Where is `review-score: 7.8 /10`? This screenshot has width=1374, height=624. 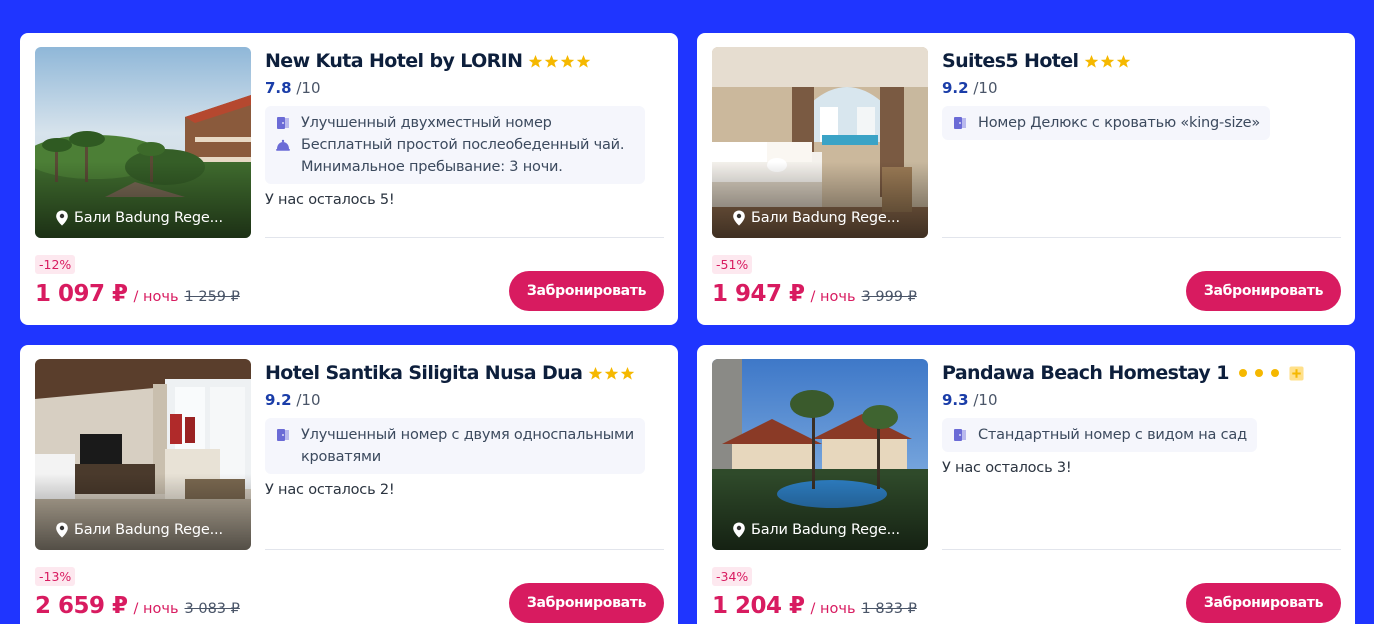 review-score: 7.8 /10 is located at coordinates (465, 88).